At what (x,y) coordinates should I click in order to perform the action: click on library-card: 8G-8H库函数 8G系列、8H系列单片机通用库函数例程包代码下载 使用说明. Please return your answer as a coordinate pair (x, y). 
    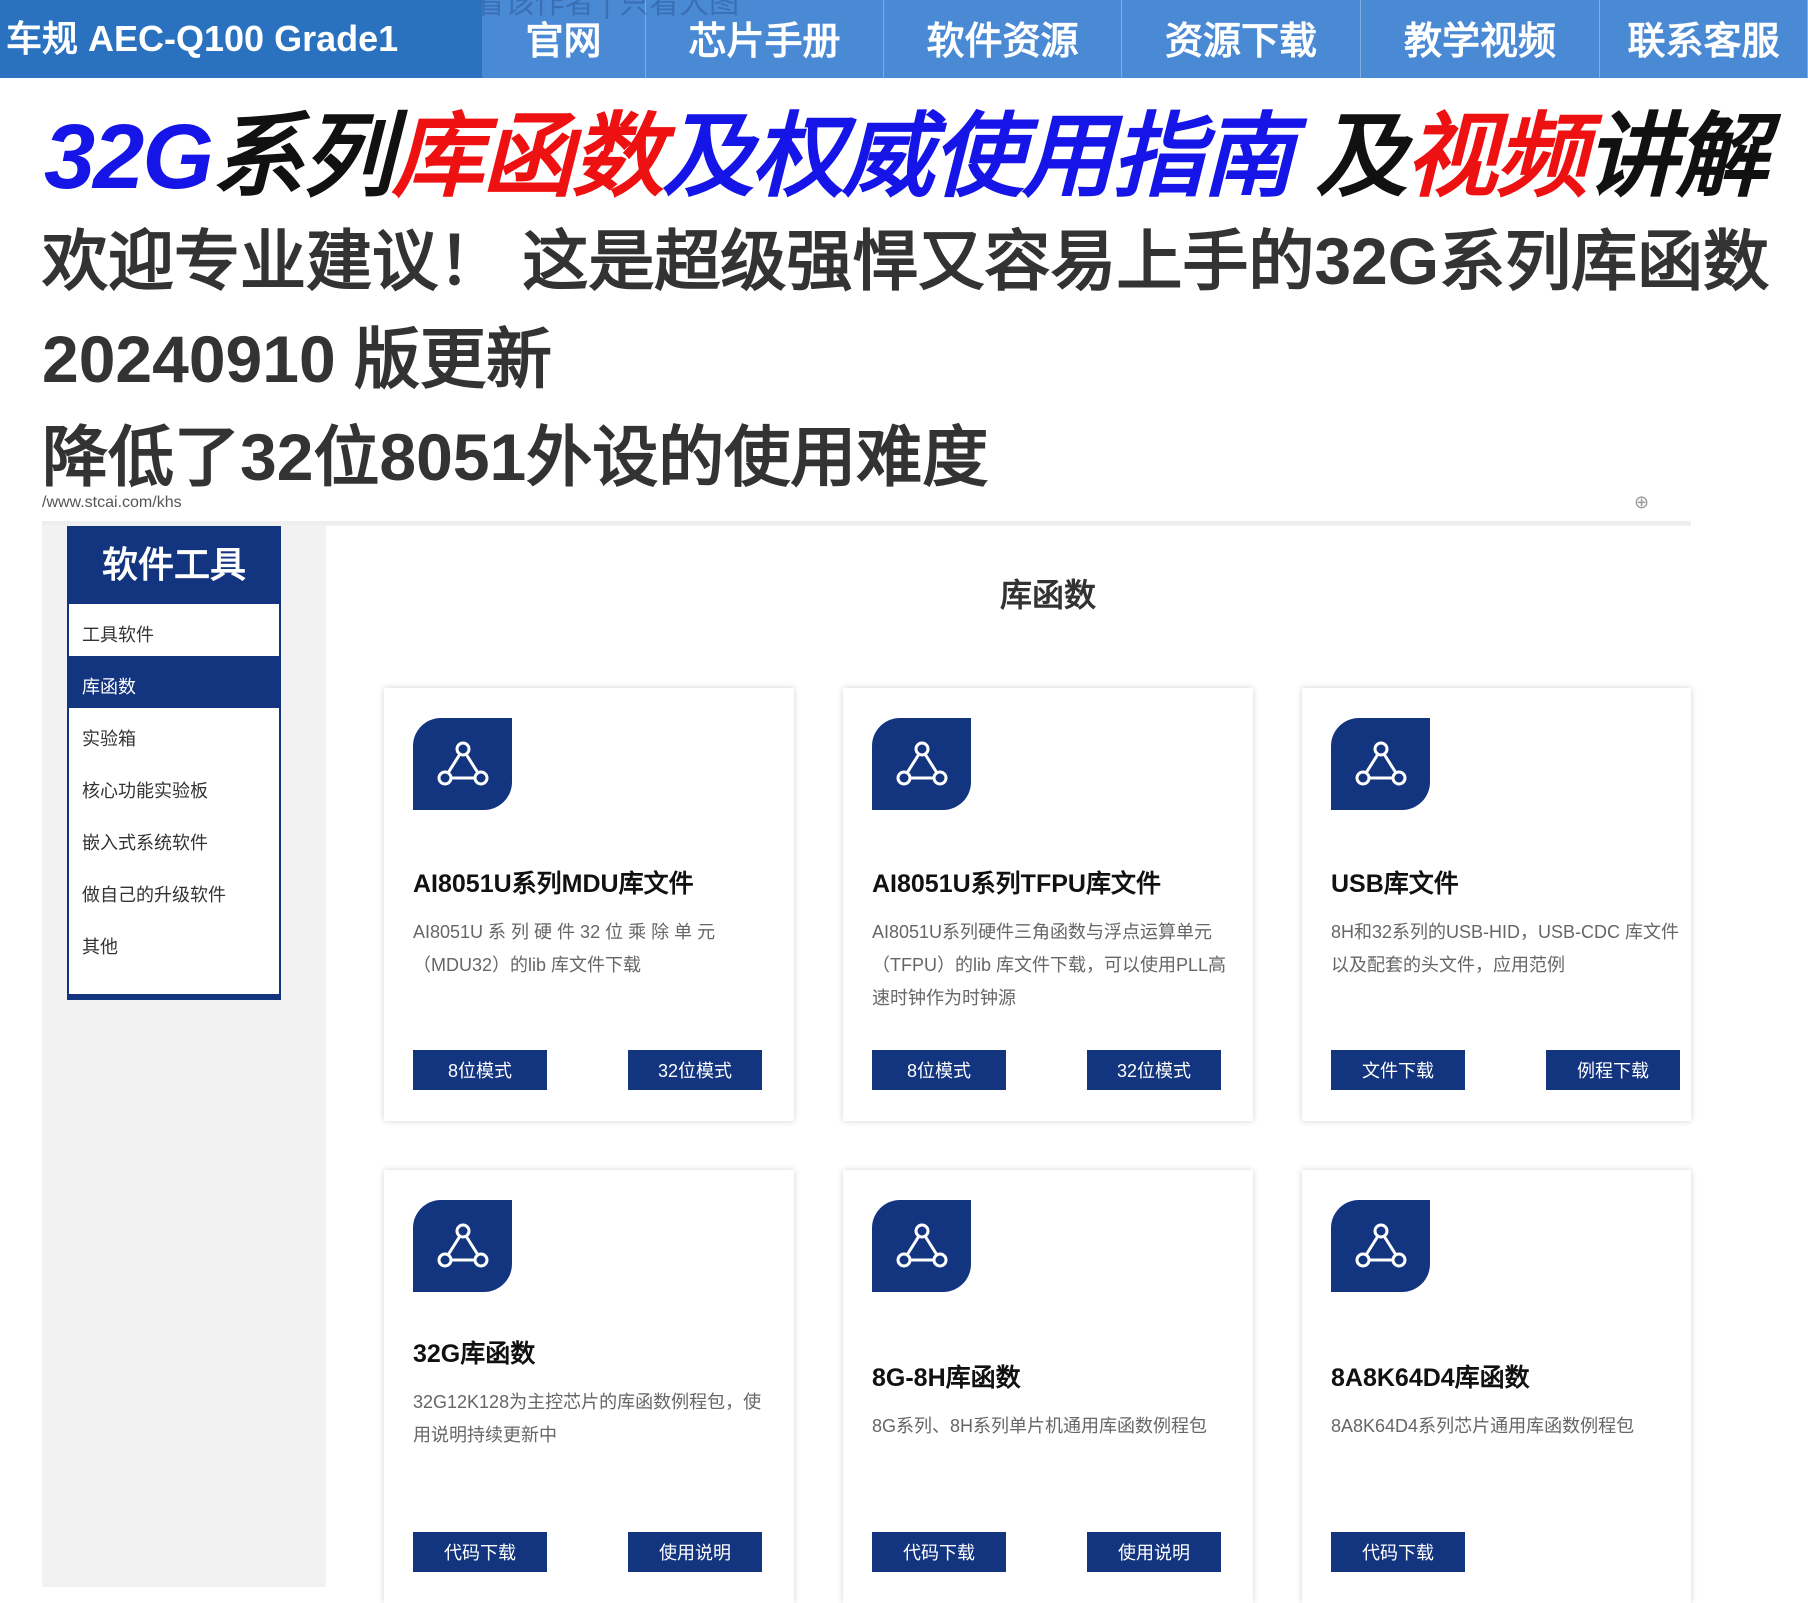
    Looking at the image, I should click on (1048, 1386).